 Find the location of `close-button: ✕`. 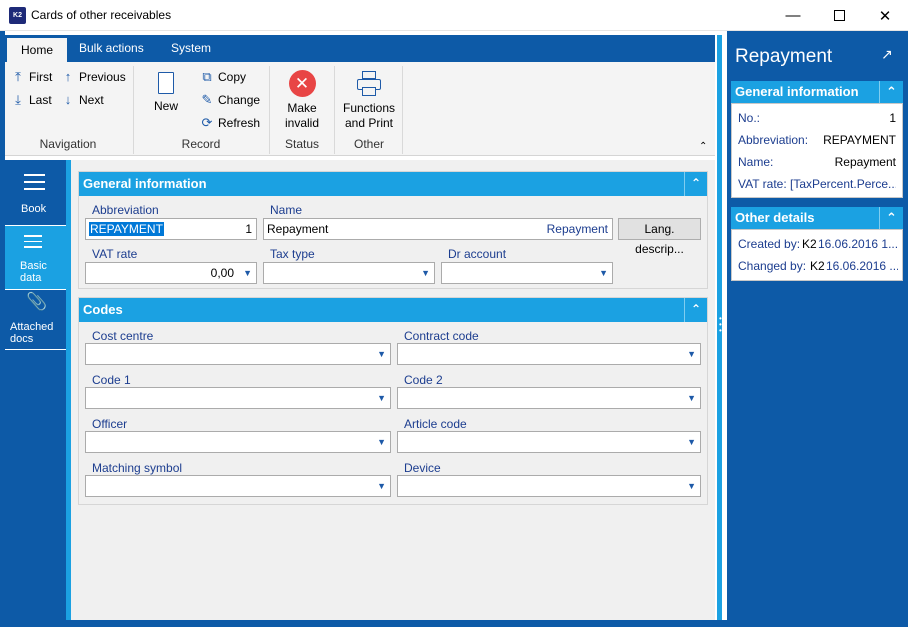

close-button: ✕ is located at coordinates (885, 15).